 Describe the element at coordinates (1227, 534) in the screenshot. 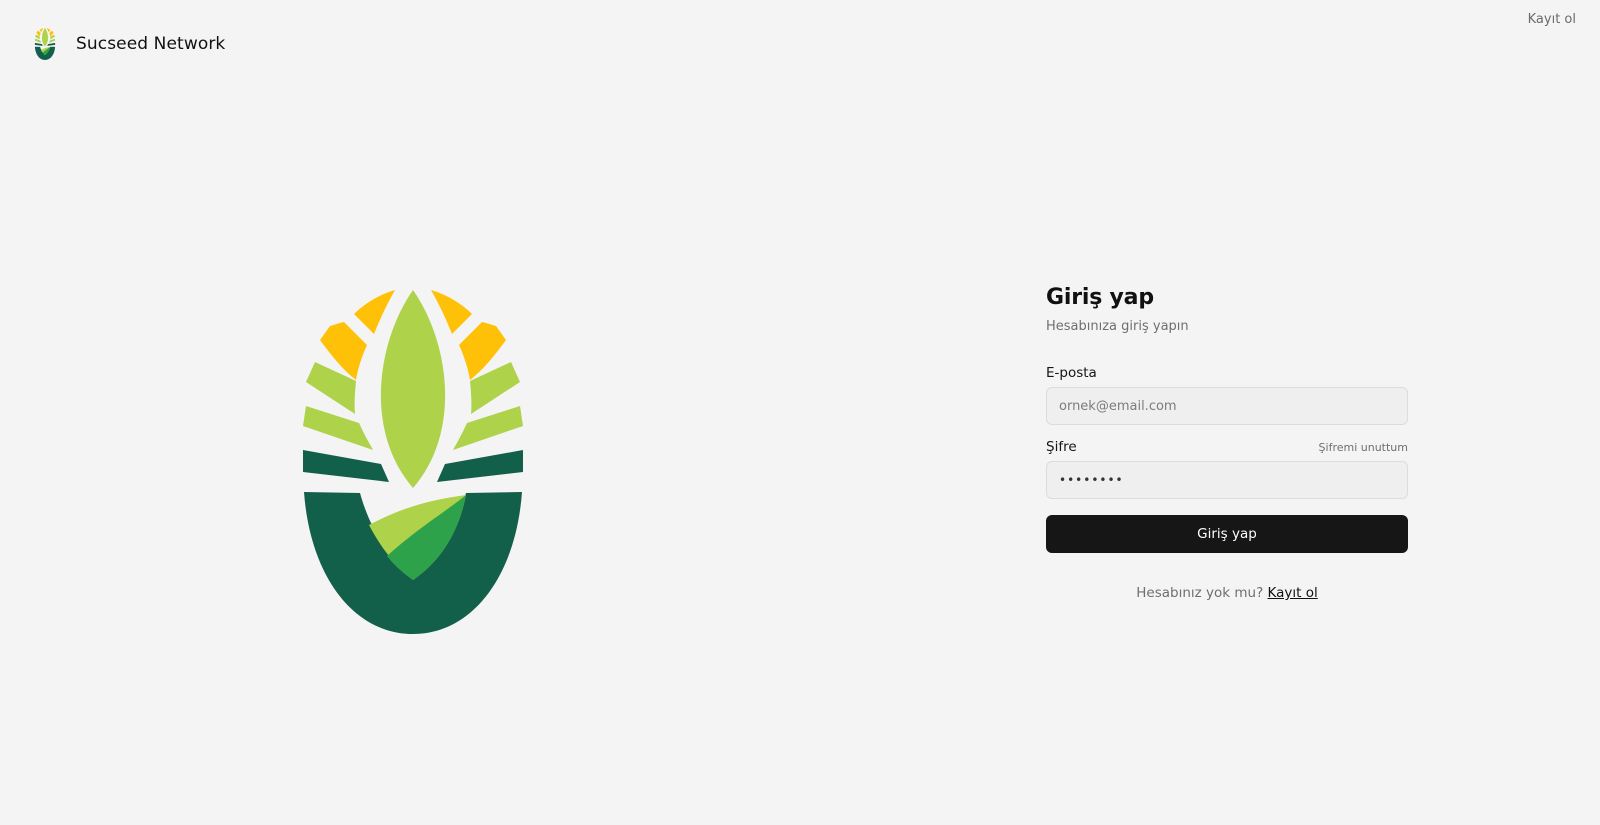

I see `login-button: Giriş yap` at that location.